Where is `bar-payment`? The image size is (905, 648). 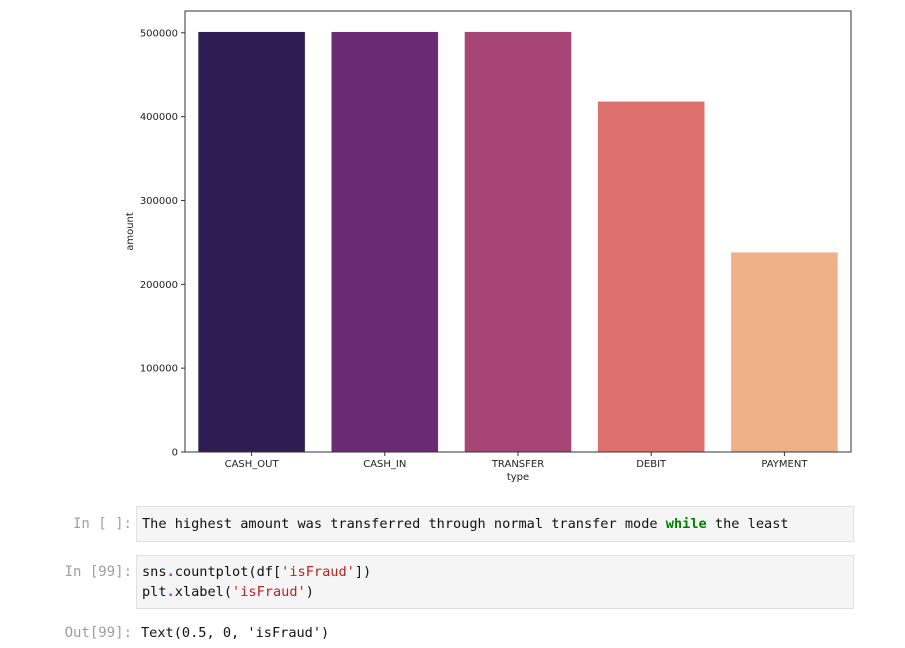
bar-payment is located at coordinates (784, 352).